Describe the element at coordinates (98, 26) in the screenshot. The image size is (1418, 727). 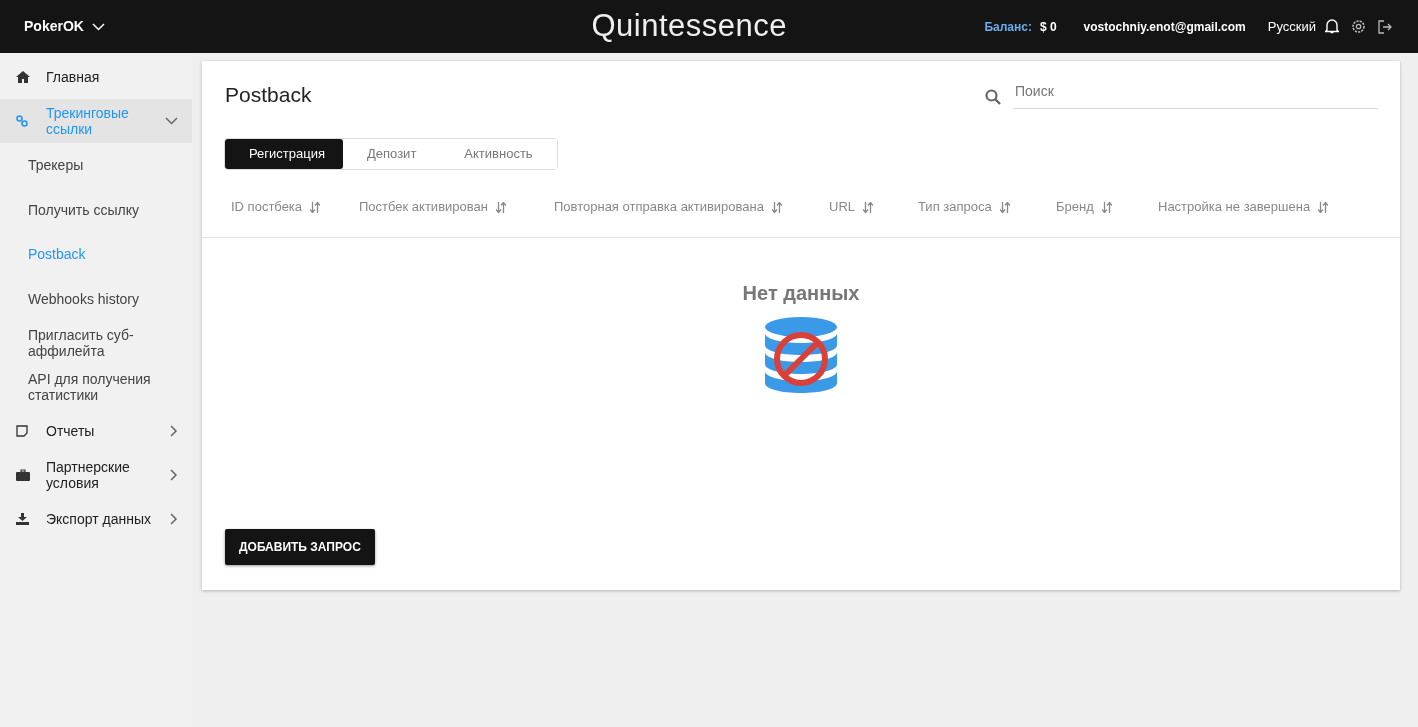
I see `caret-icon` at that location.